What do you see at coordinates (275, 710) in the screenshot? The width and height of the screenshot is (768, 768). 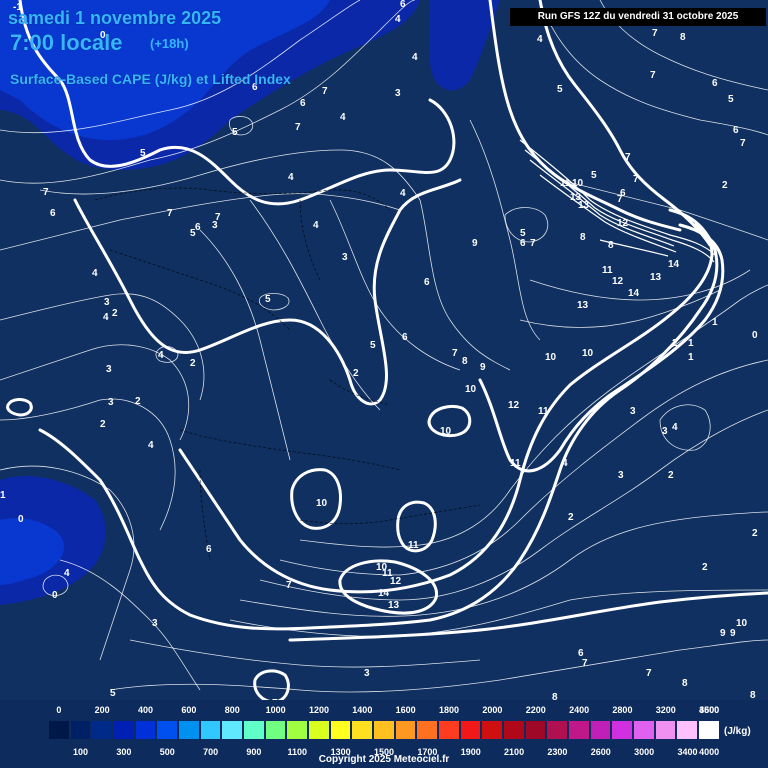 I see `legend-label-top: 1000` at bounding box center [275, 710].